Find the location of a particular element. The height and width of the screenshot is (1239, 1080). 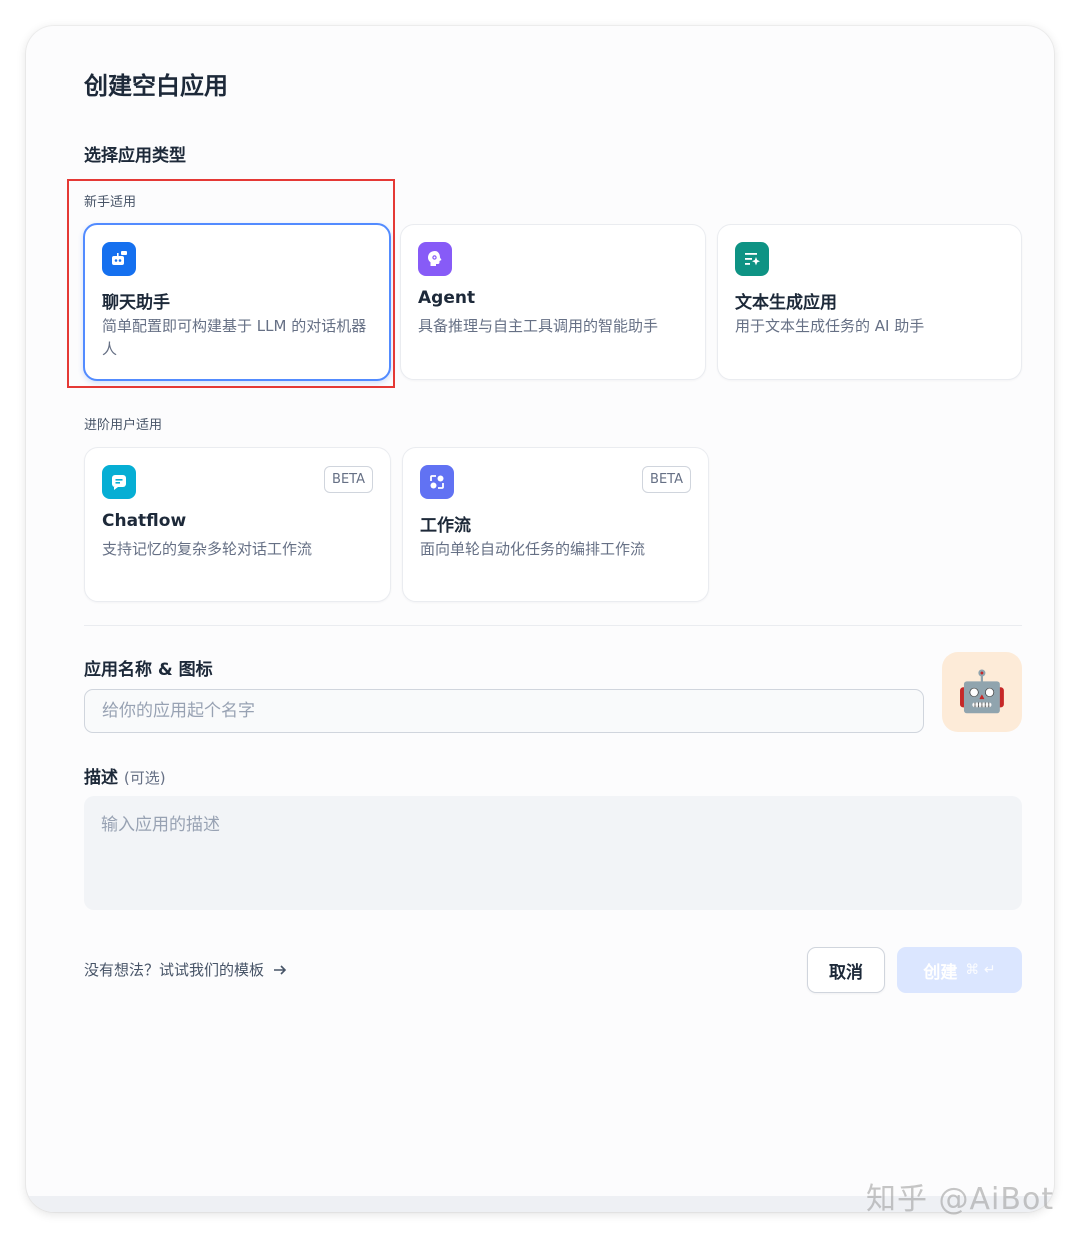

card-description: 具备推理与自主工具调用的智能助手 is located at coordinates (538, 326).